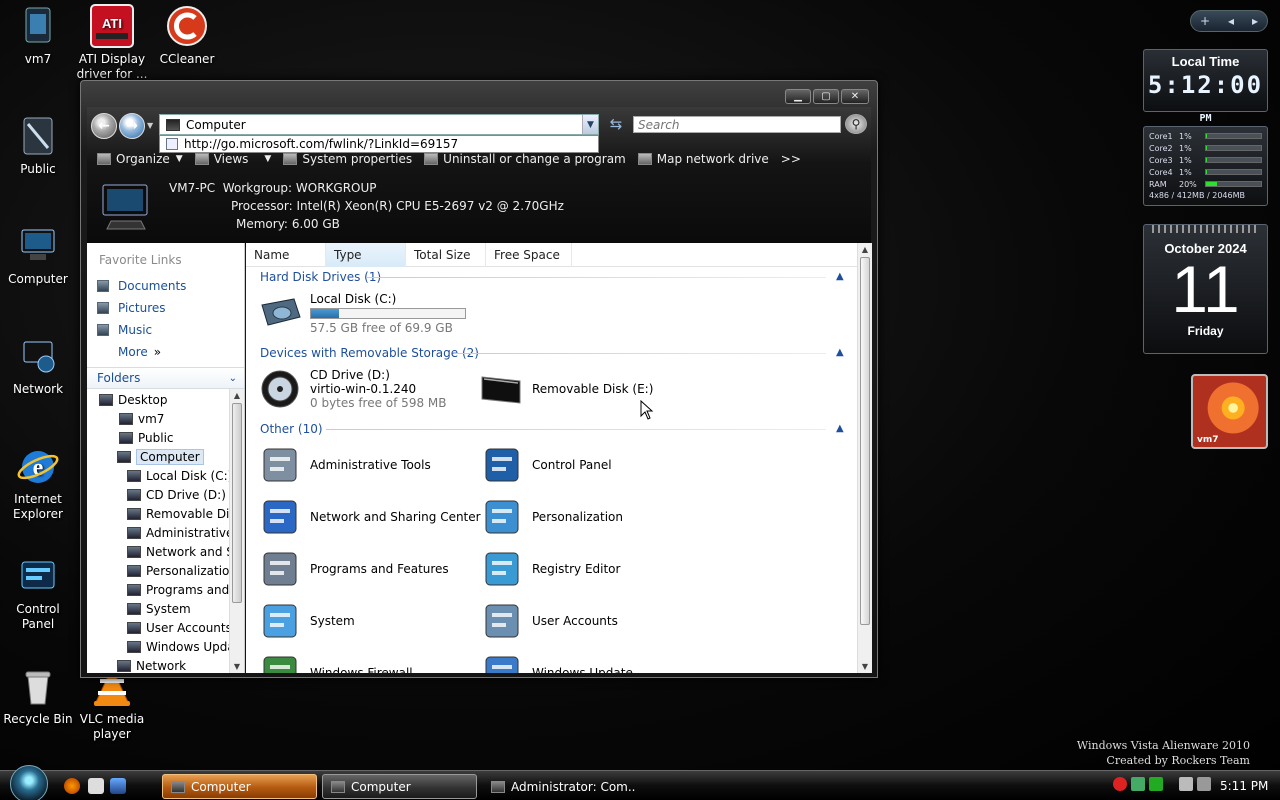 Image resolution: width=1280 pixels, height=800 pixels. What do you see at coordinates (124, 330) in the screenshot?
I see `favorite-music: Music` at bounding box center [124, 330].